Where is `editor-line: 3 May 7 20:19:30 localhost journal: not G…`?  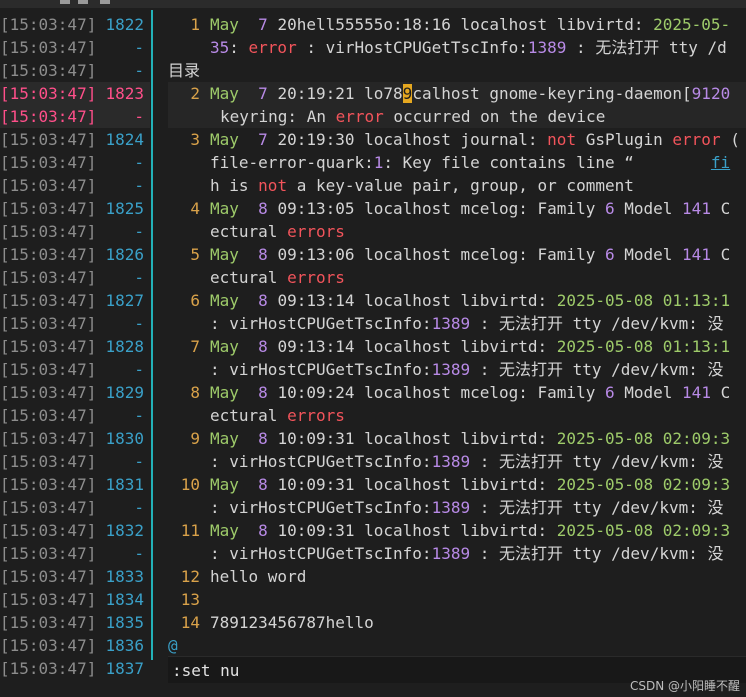
editor-line: 3 May 7 20:19:30 localhost journal: not G… is located at coordinates (465, 139).